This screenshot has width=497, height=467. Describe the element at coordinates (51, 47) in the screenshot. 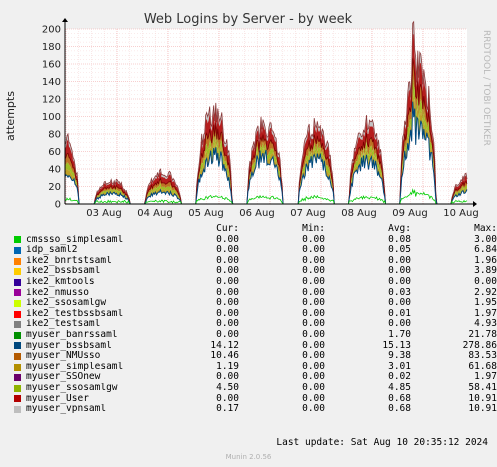

I see `y-tick-label: 180` at that location.